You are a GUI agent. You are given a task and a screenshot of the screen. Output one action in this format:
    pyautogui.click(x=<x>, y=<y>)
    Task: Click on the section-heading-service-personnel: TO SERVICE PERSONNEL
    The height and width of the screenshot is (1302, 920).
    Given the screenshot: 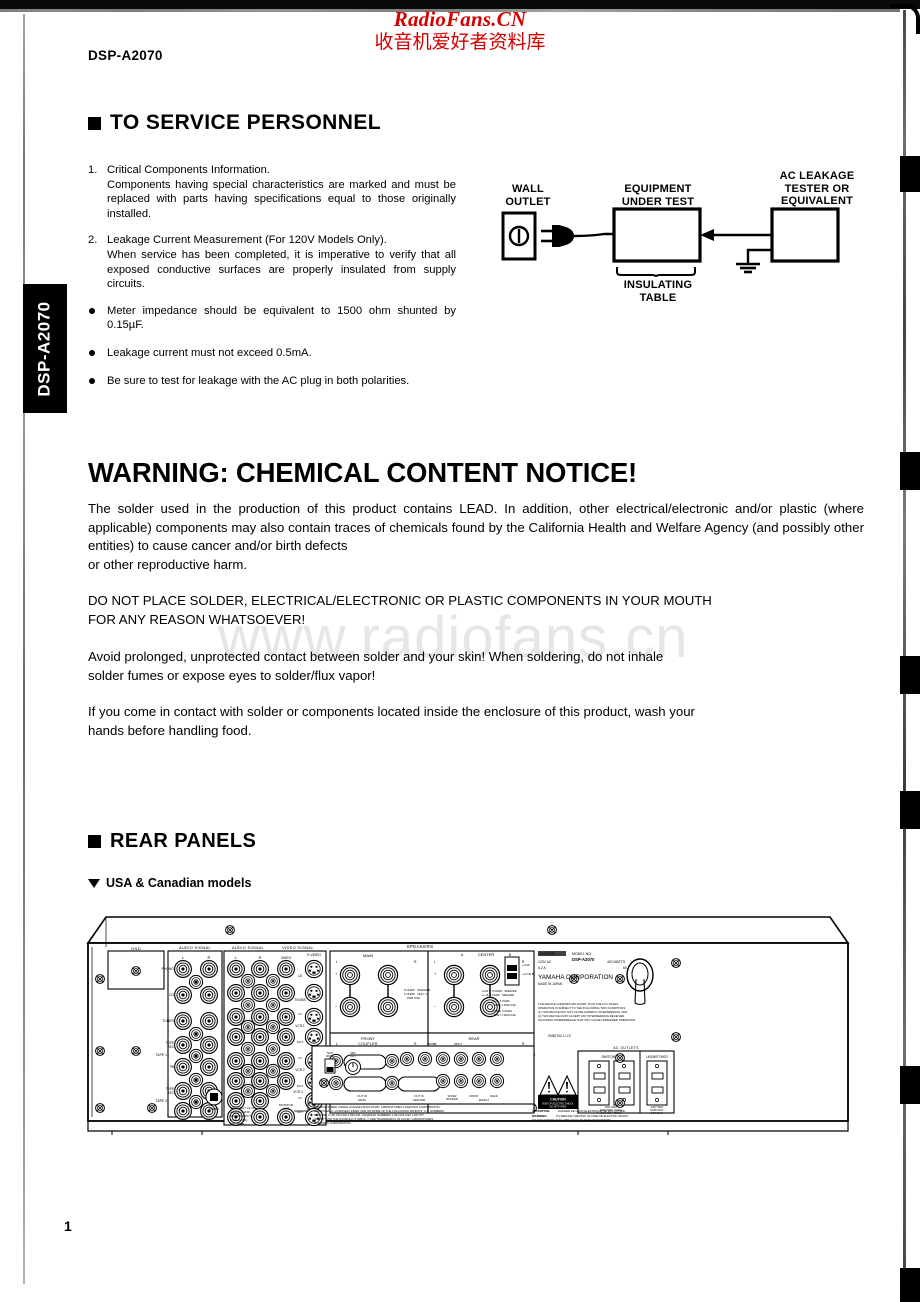 What is the action you would take?
    pyautogui.click(x=234, y=123)
    